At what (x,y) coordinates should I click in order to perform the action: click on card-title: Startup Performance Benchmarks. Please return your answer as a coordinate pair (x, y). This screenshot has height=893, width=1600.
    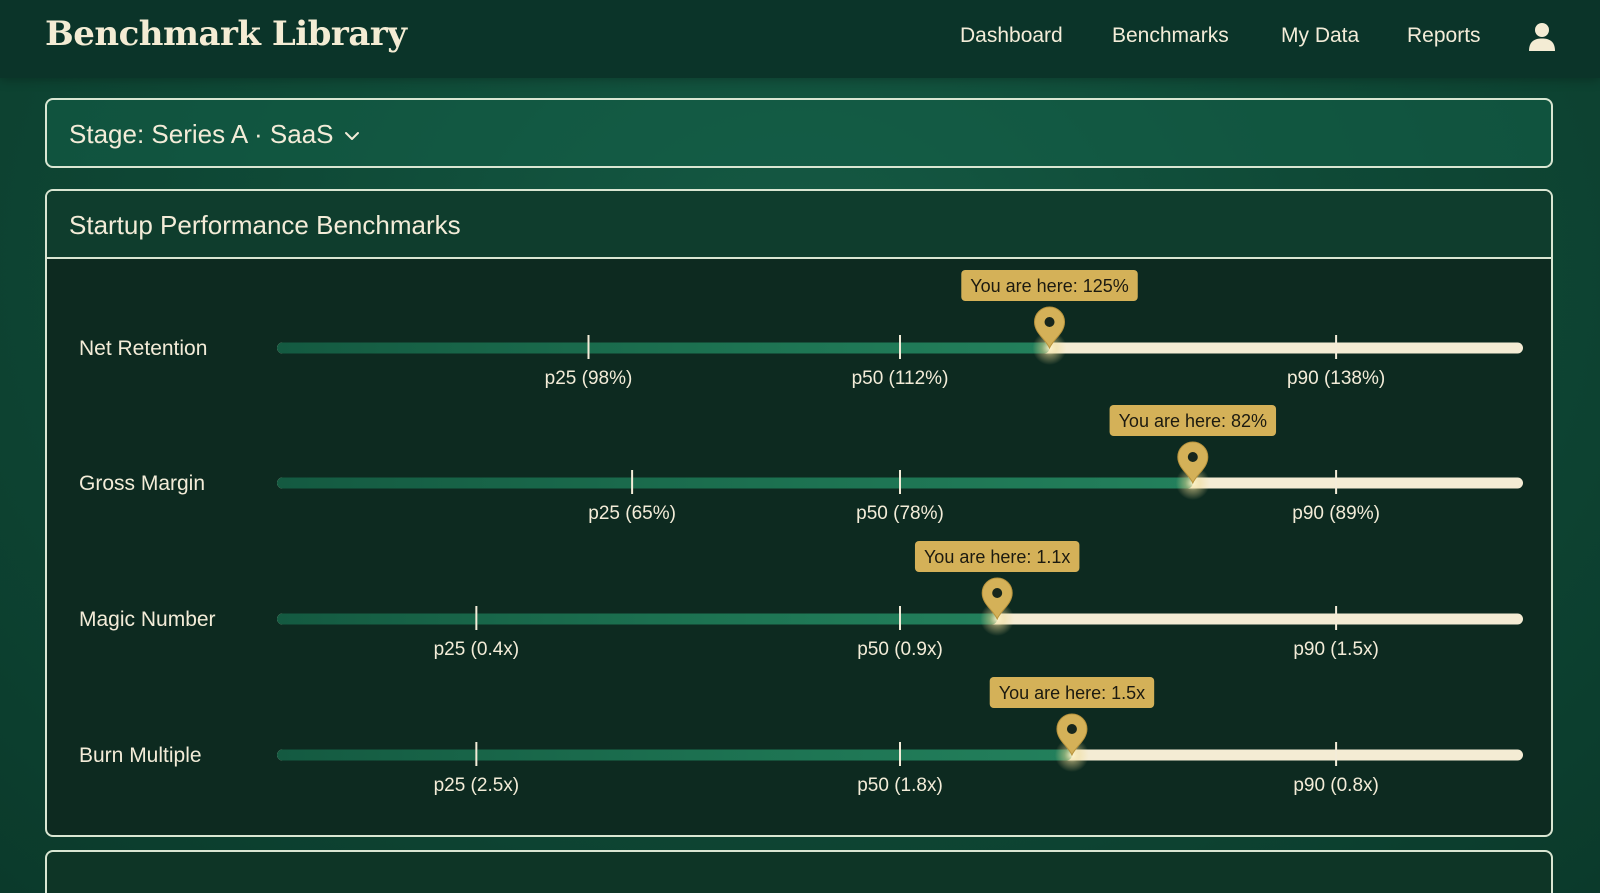
    Looking at the image, I should click on (265, 225).